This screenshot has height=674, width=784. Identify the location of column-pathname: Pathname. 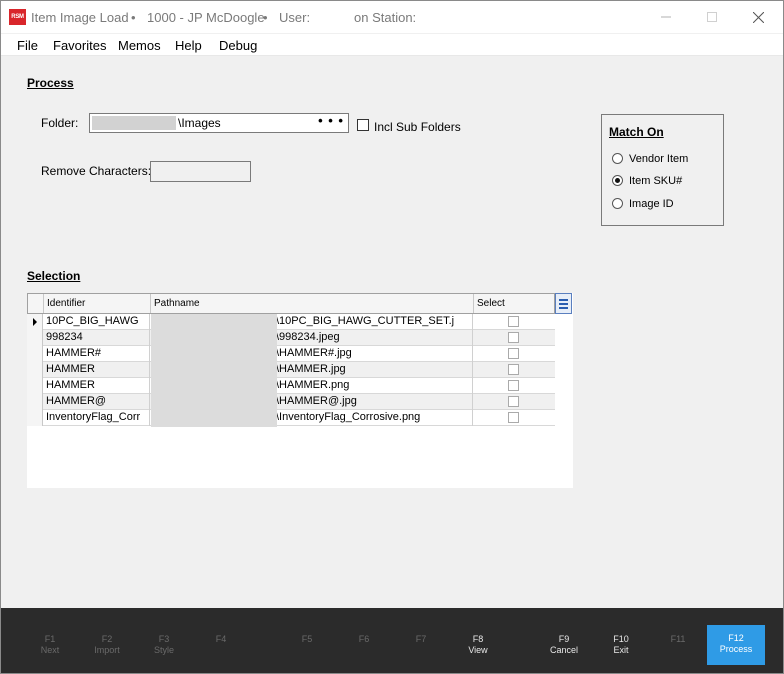
(312, 303).